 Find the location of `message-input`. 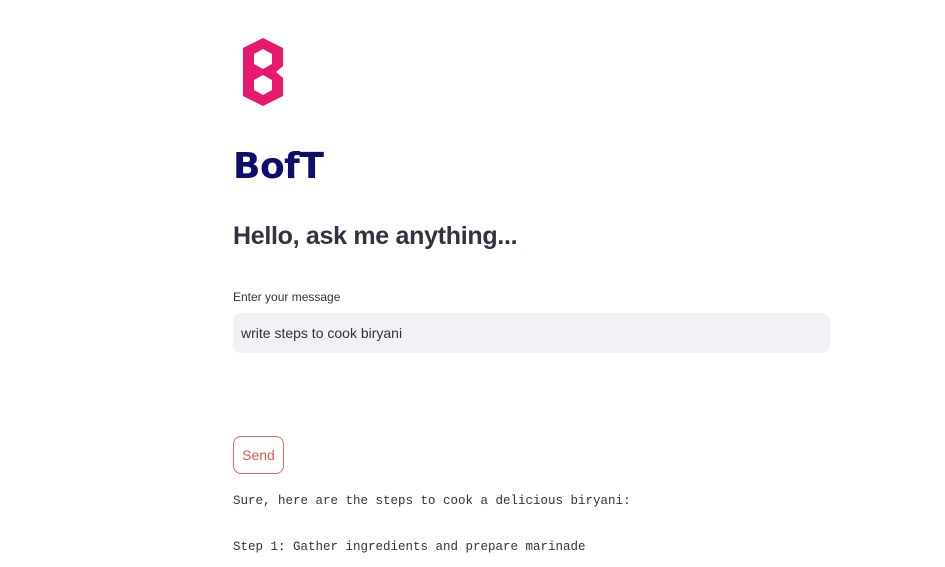

message-input is located at coordinates (531, 333).